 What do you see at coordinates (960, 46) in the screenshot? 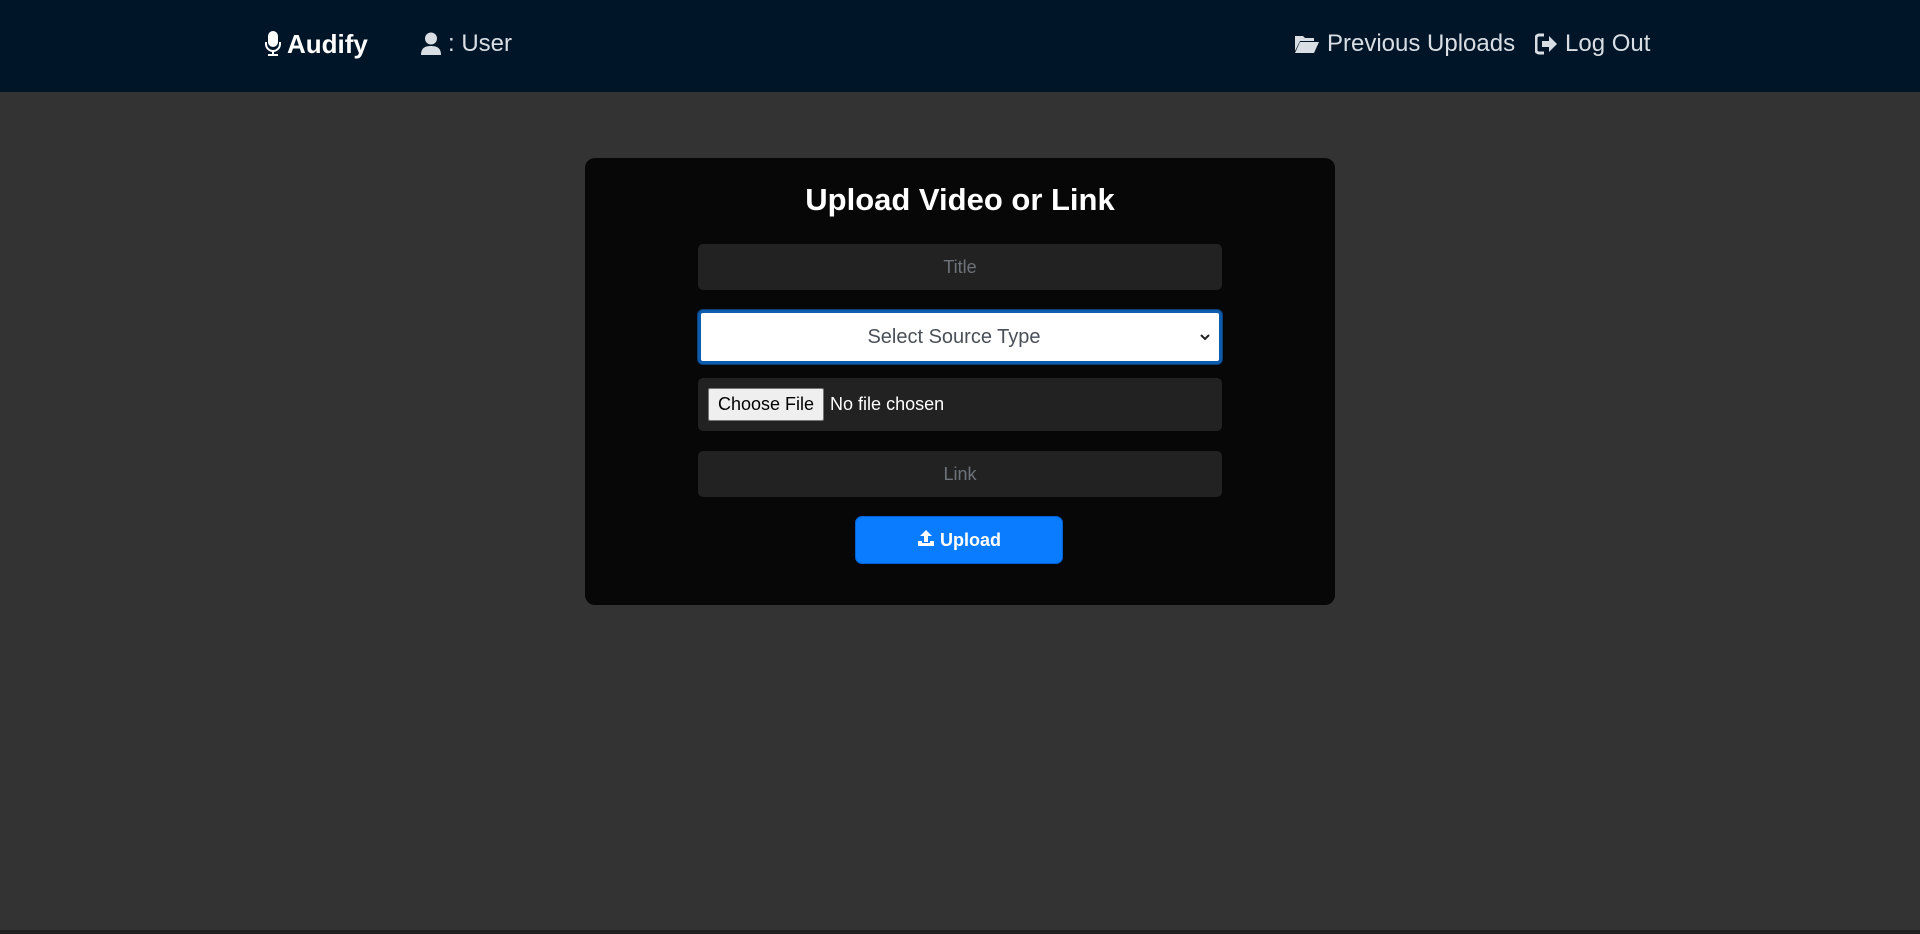
I see `navbar: Audify : User Previous Uploads Log Out` at bounding box center [960, 46].